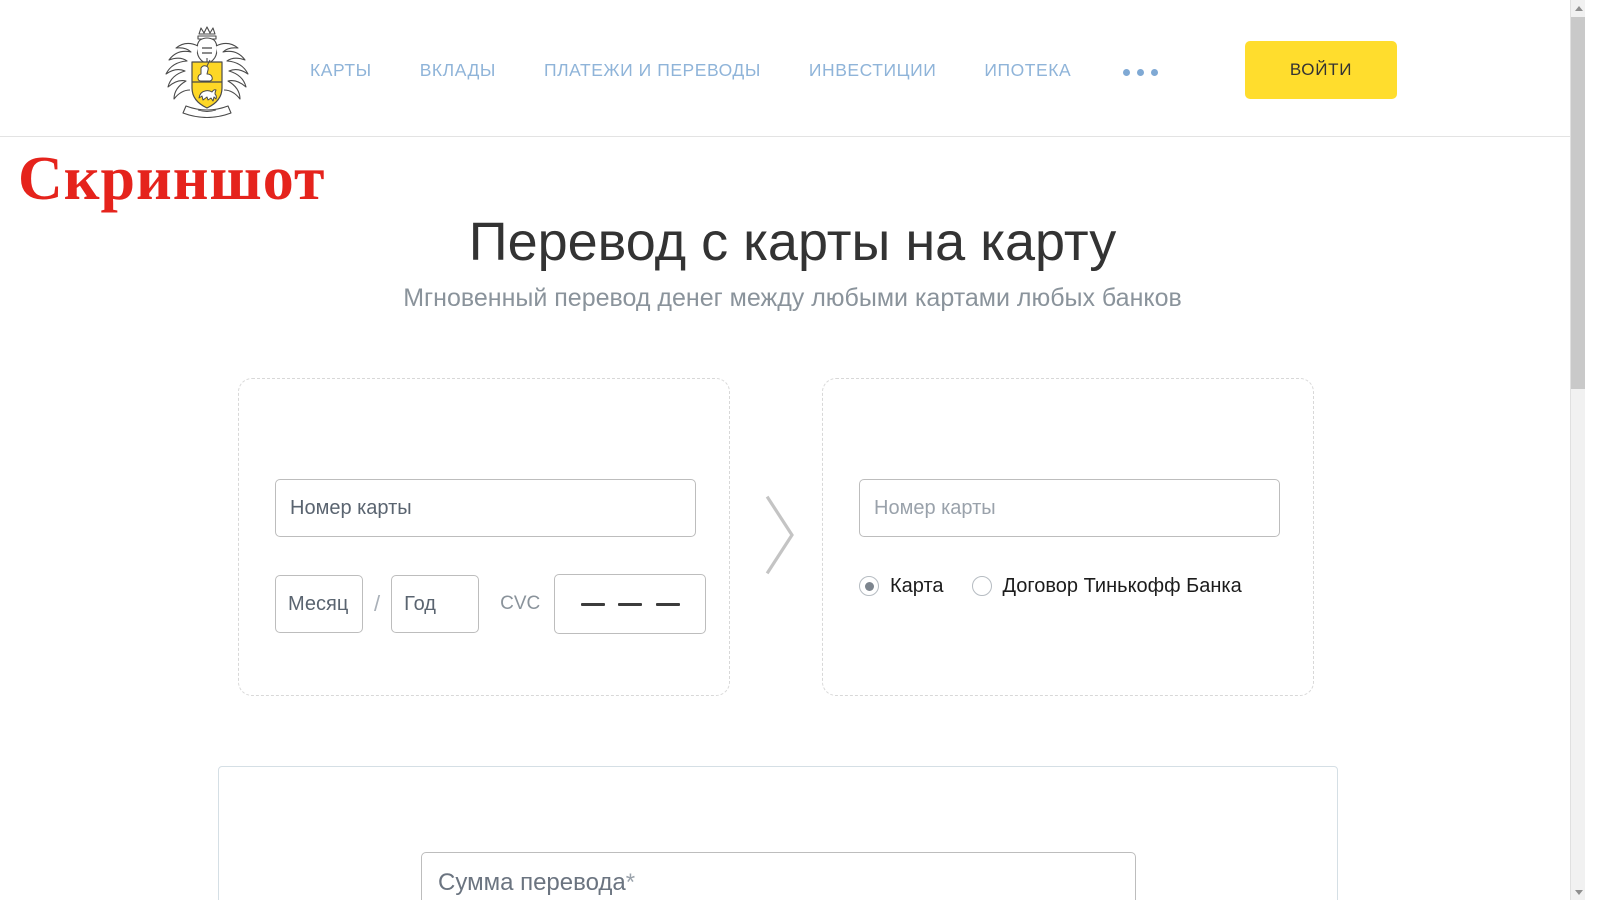 This screenshot has width=1600, height=900. Describe the element at coordinates (792, 242) in the screenshot. I see `page-title: Перевод с карты на карту` at that location.